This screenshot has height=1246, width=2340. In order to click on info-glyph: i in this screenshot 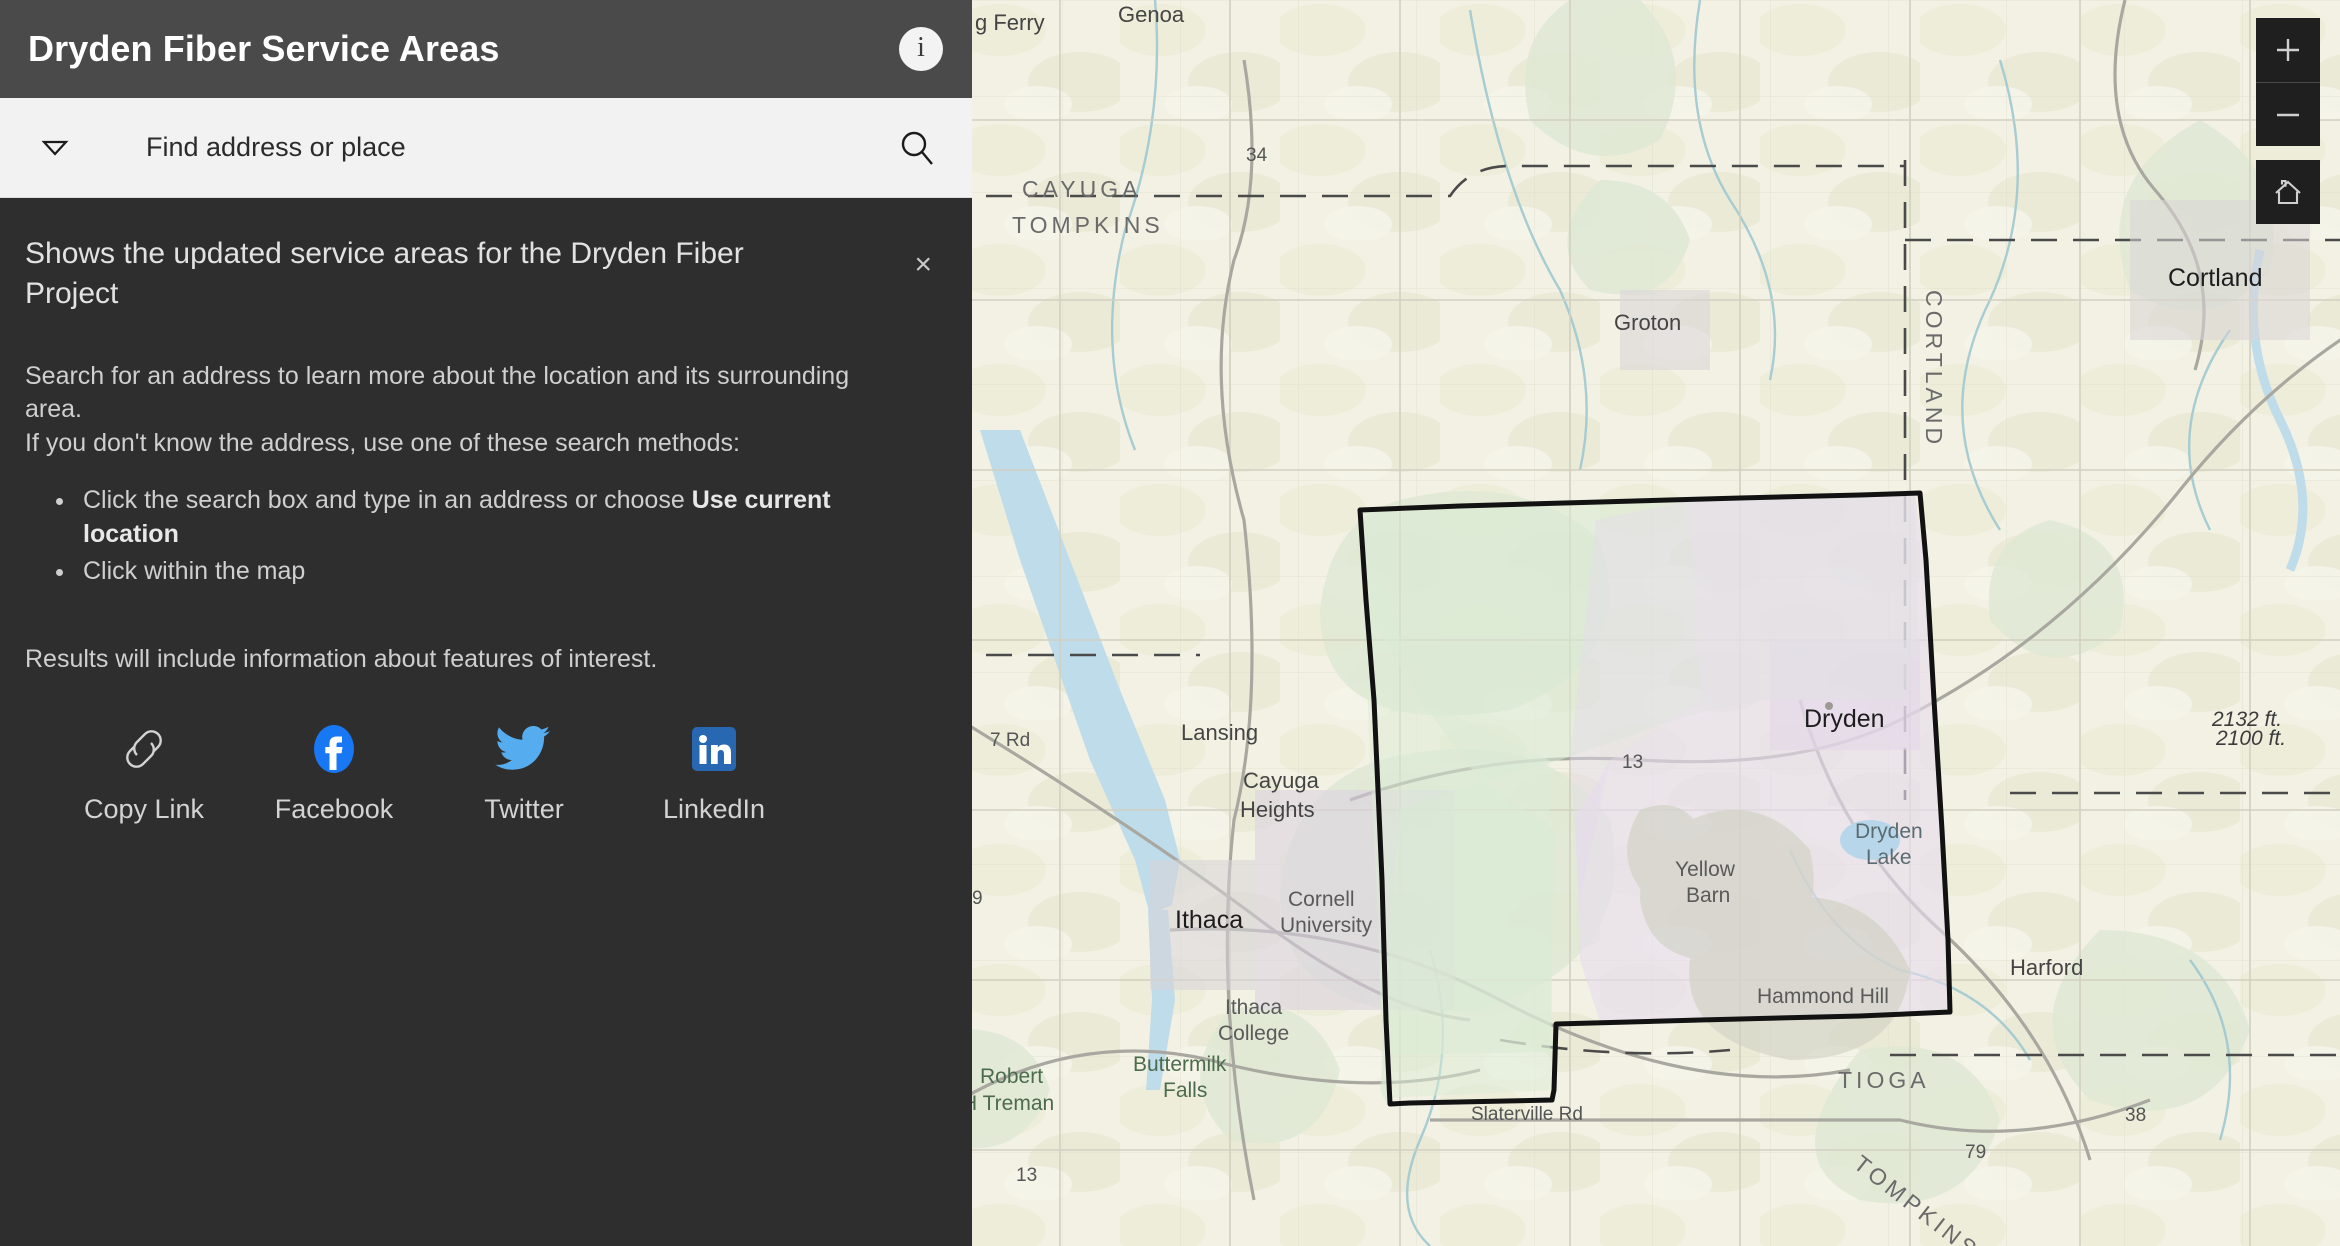, I will do `click(921, 47)`.